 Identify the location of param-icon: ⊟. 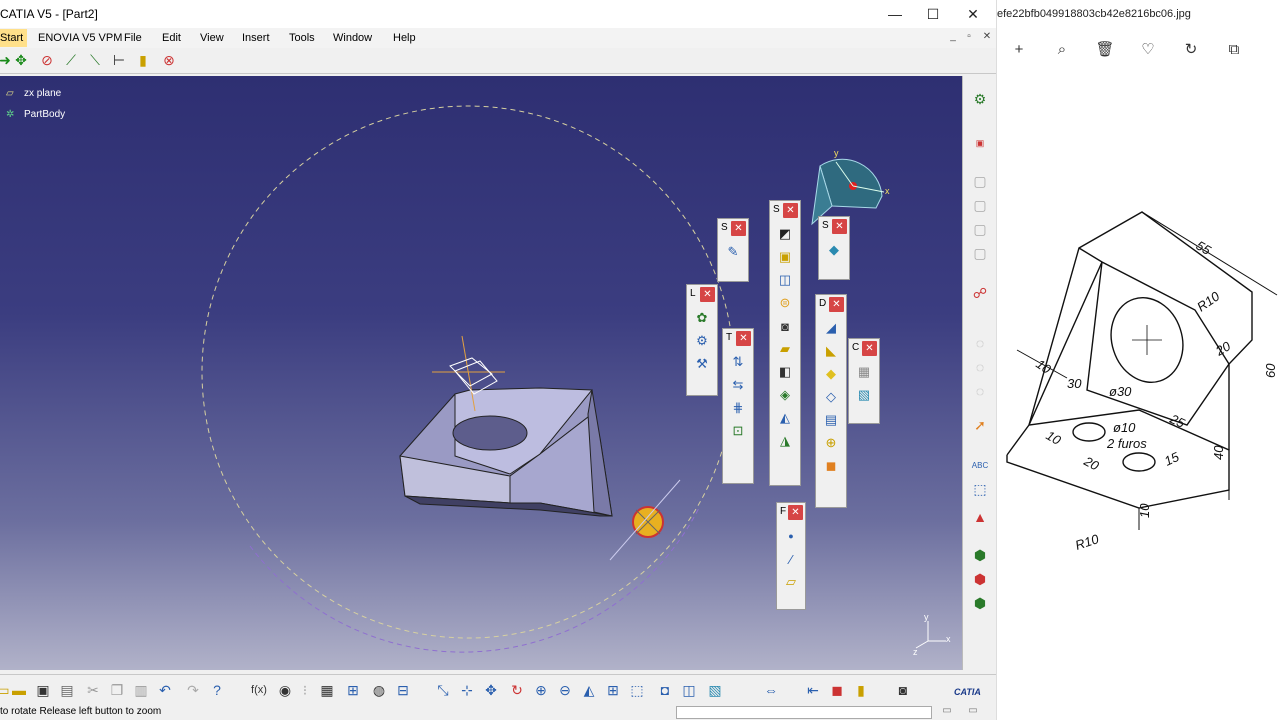
(403, 690).